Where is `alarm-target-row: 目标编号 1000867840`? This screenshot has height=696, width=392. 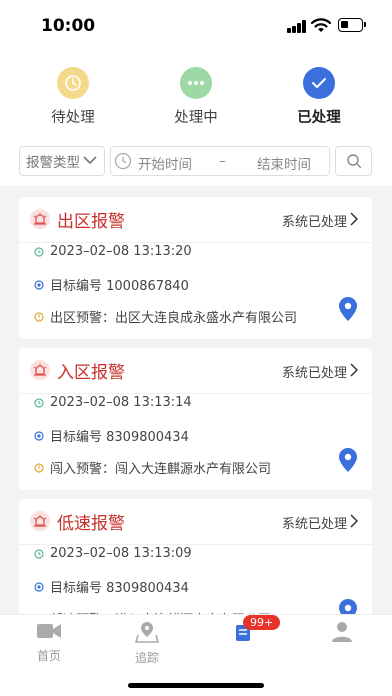 alarm-target-row: 目标编号 1000867840 is located at coordinates (111, 284).